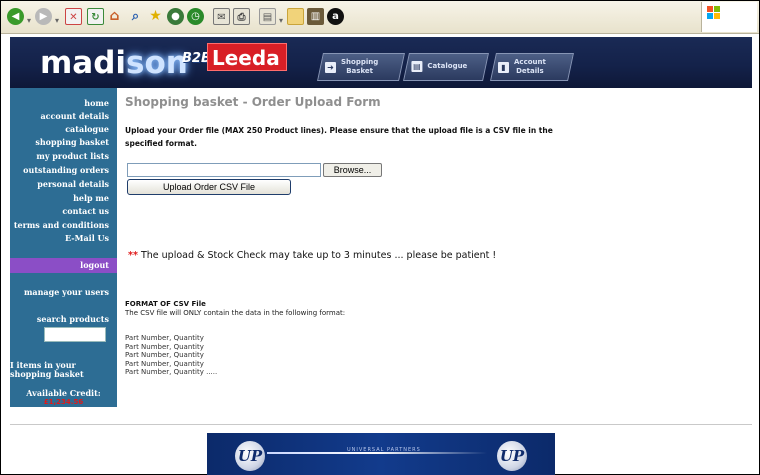 This screenshot has height=475, width=760. I want to click on edit-icon: ▤, so click(267, 16).